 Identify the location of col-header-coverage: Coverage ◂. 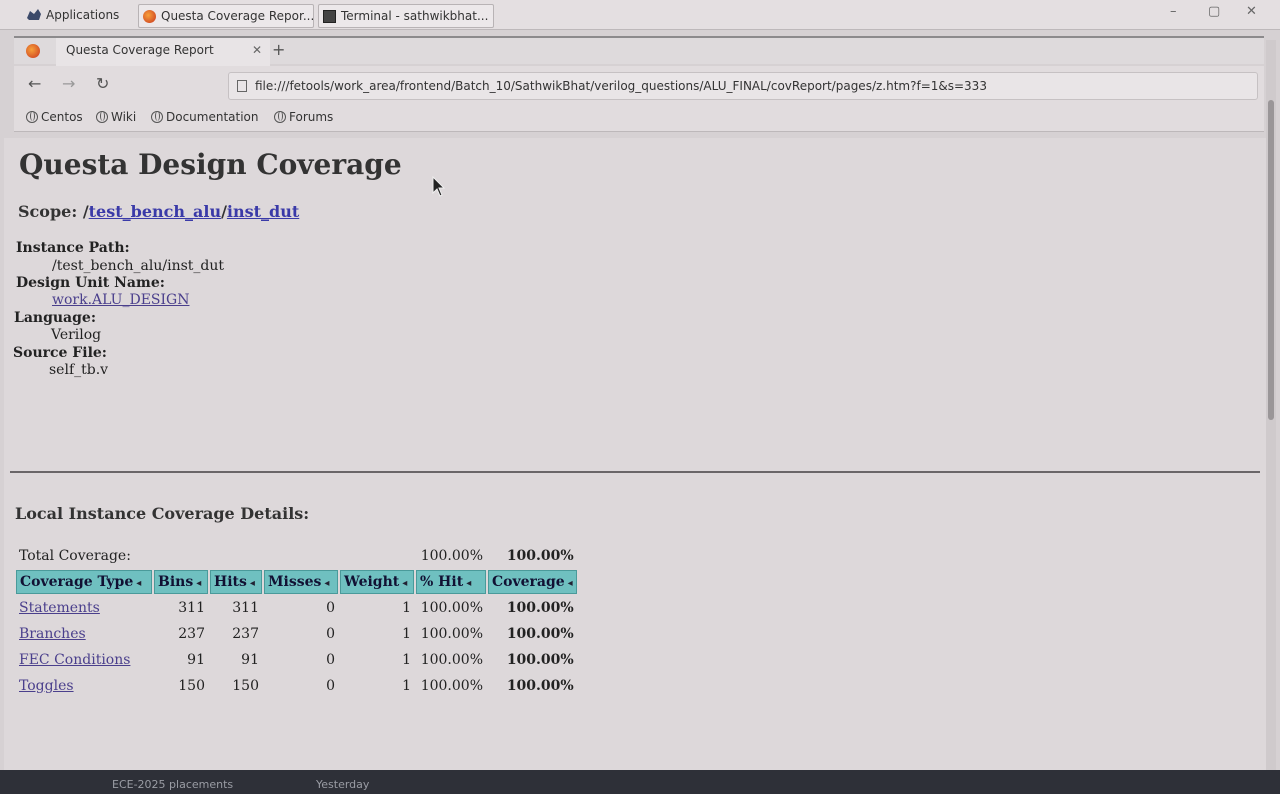
(532, 582).